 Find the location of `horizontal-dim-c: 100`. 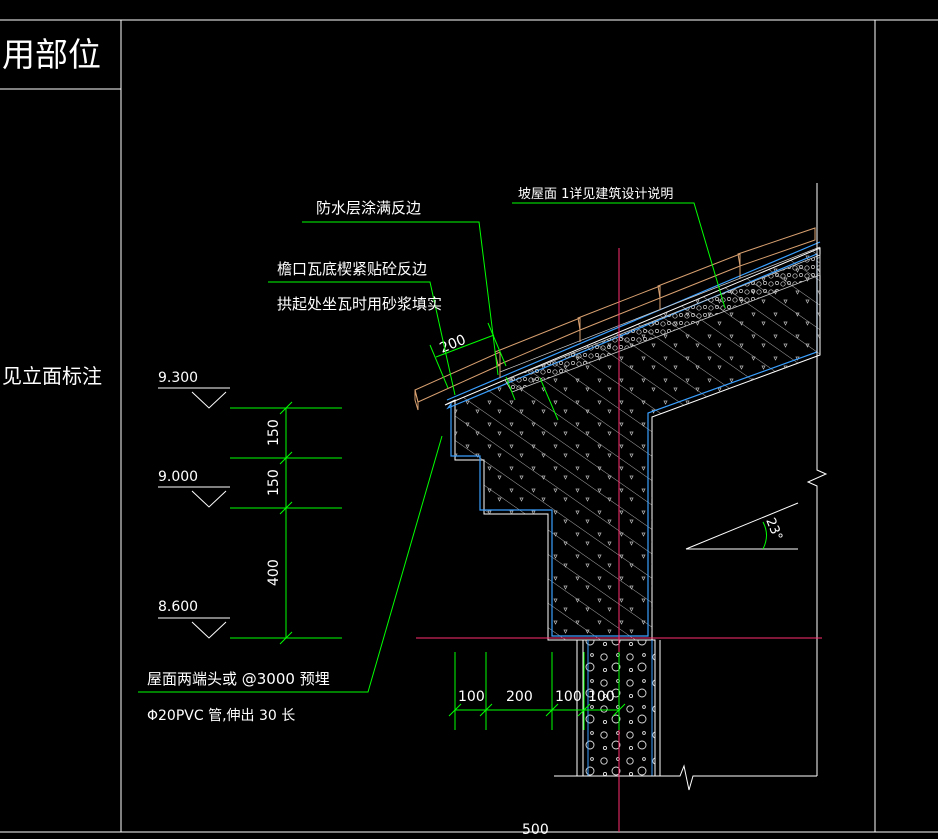

horizontal-dim-c: 100 is located at coordinates (568, 697).